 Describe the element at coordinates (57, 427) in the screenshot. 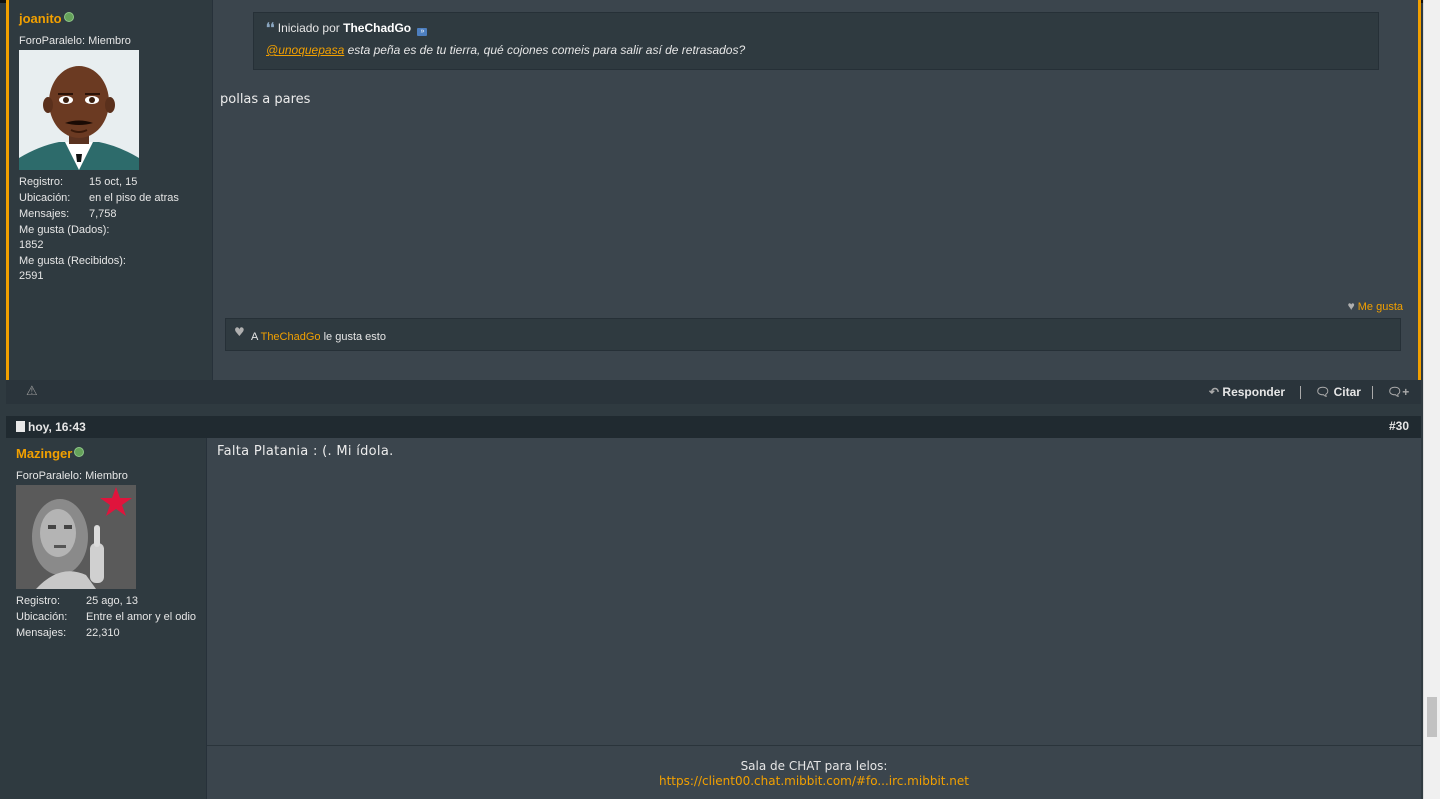

I see `post-date-text: hoy, 16:43` at that location.